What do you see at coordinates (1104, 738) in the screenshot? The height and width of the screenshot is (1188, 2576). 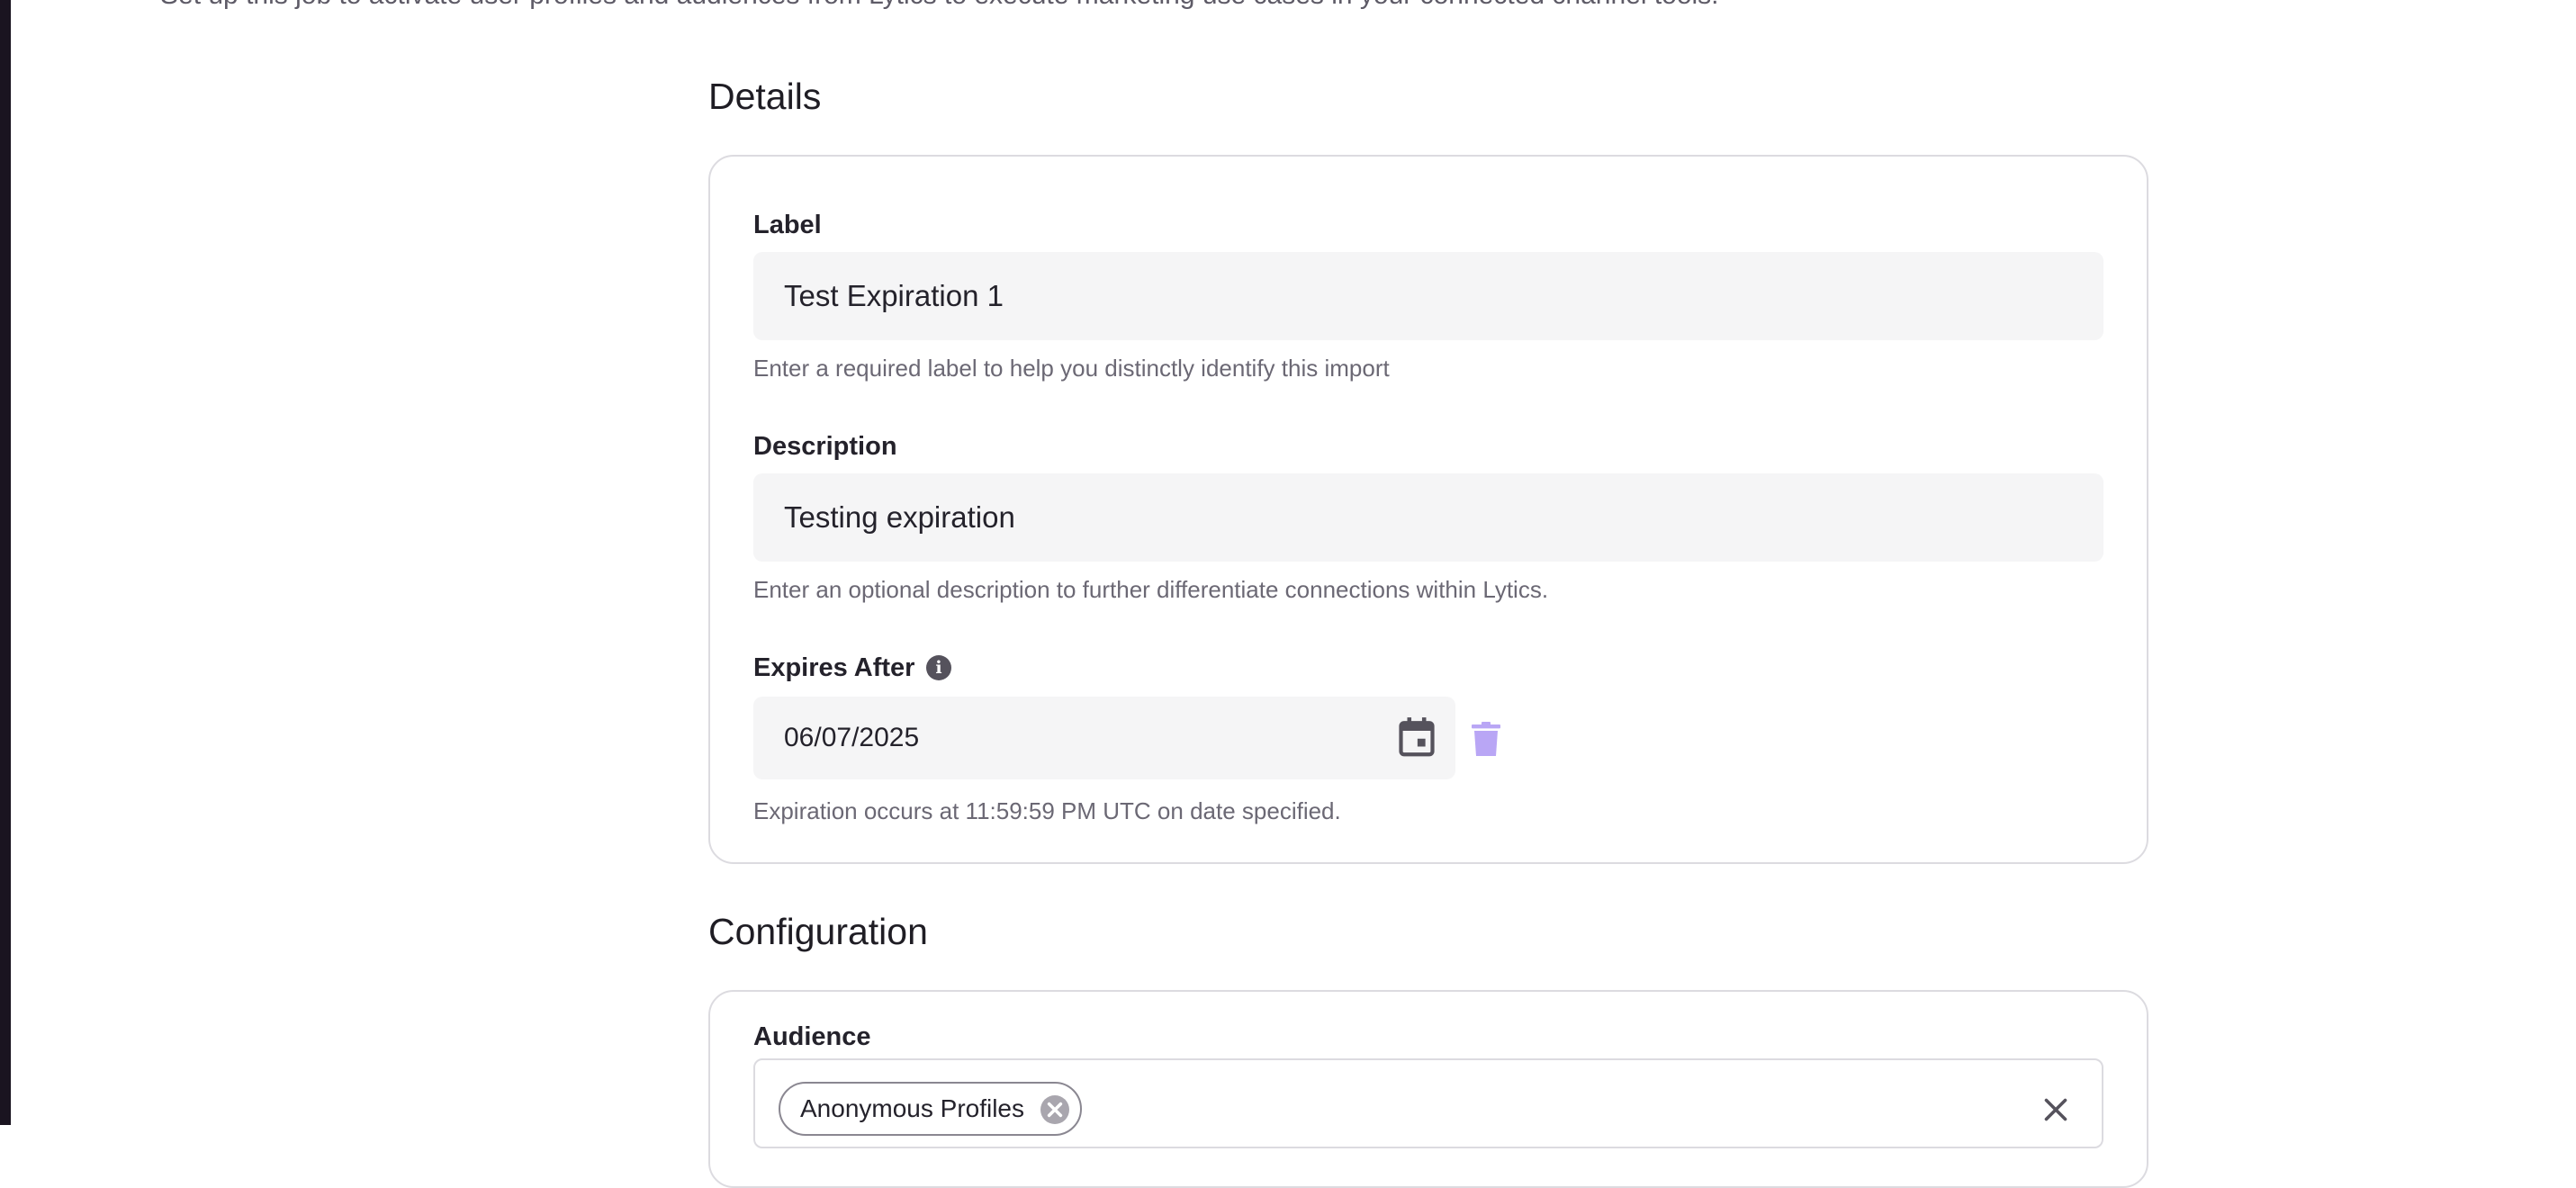 I see `expires-after-date-input: 06/07/2025` at bounding box center [1104, 738].